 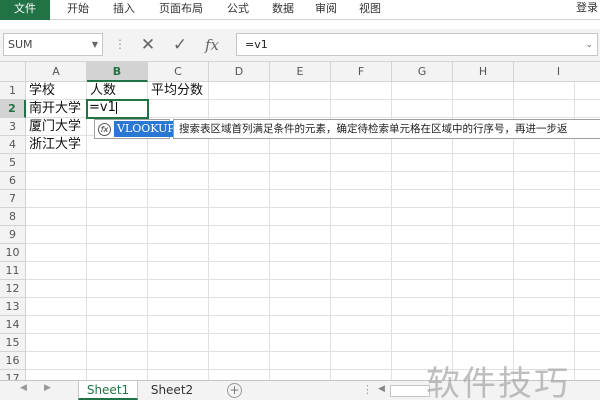 I want to click on scroll-splitter-icon: ⋮, so click(x=367, y=389).